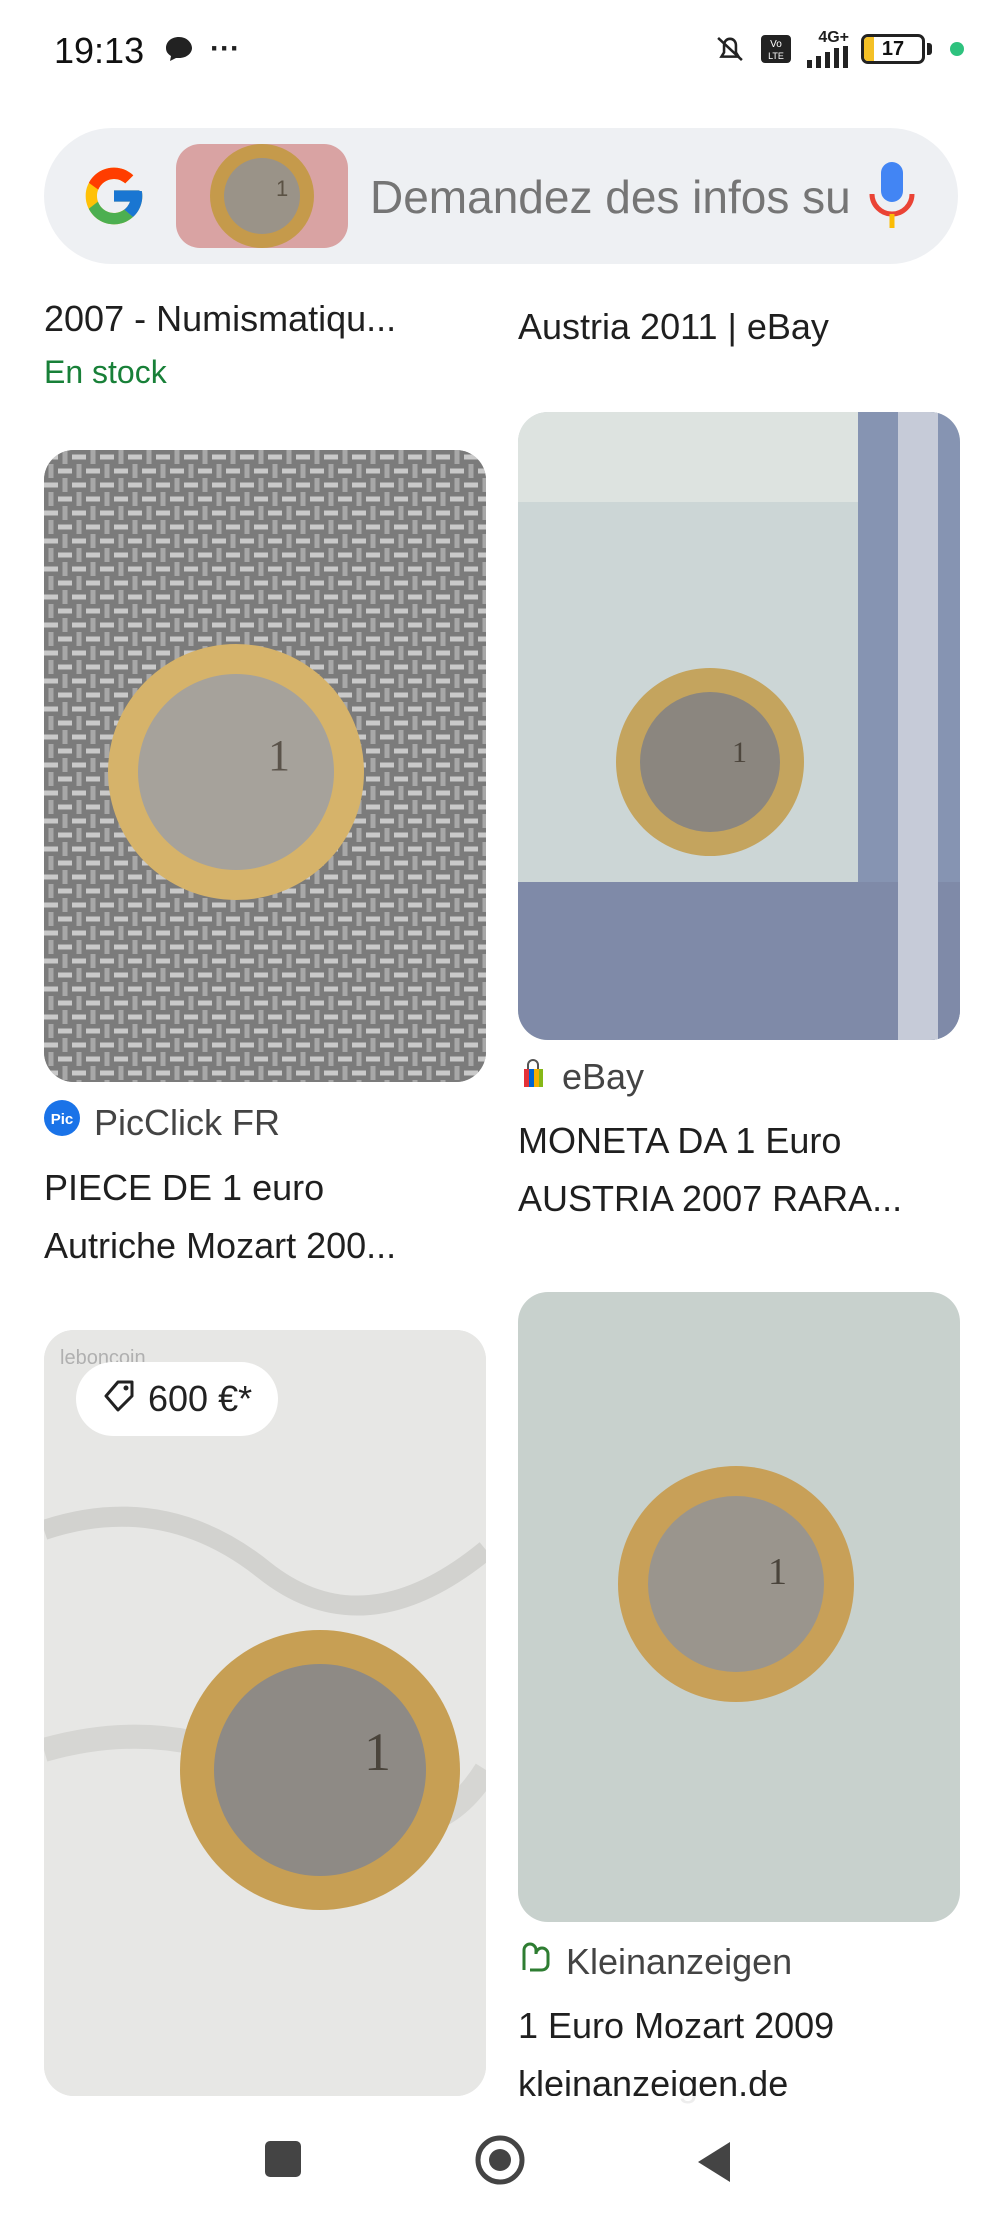 Image resolution: width=1000 pixels, height=2222 pixels. I want to click on volte-icon: Vo LTE, so click(776, 49).